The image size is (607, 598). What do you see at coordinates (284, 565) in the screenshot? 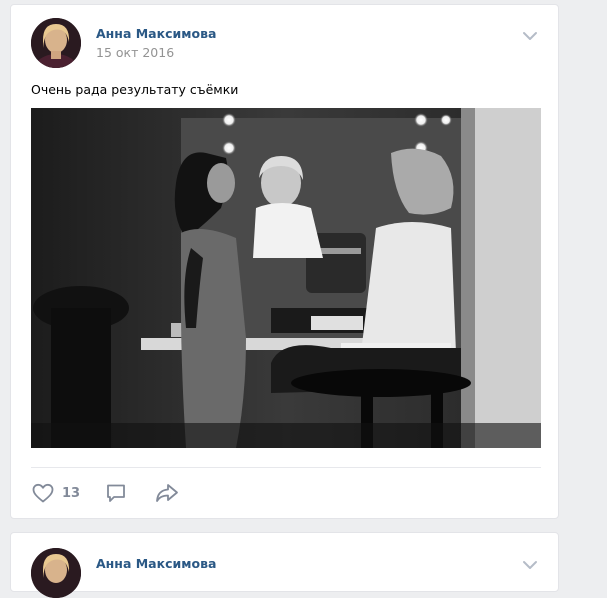
I see `wall-post: Анна Максимова` at bounding box center [284, 565].